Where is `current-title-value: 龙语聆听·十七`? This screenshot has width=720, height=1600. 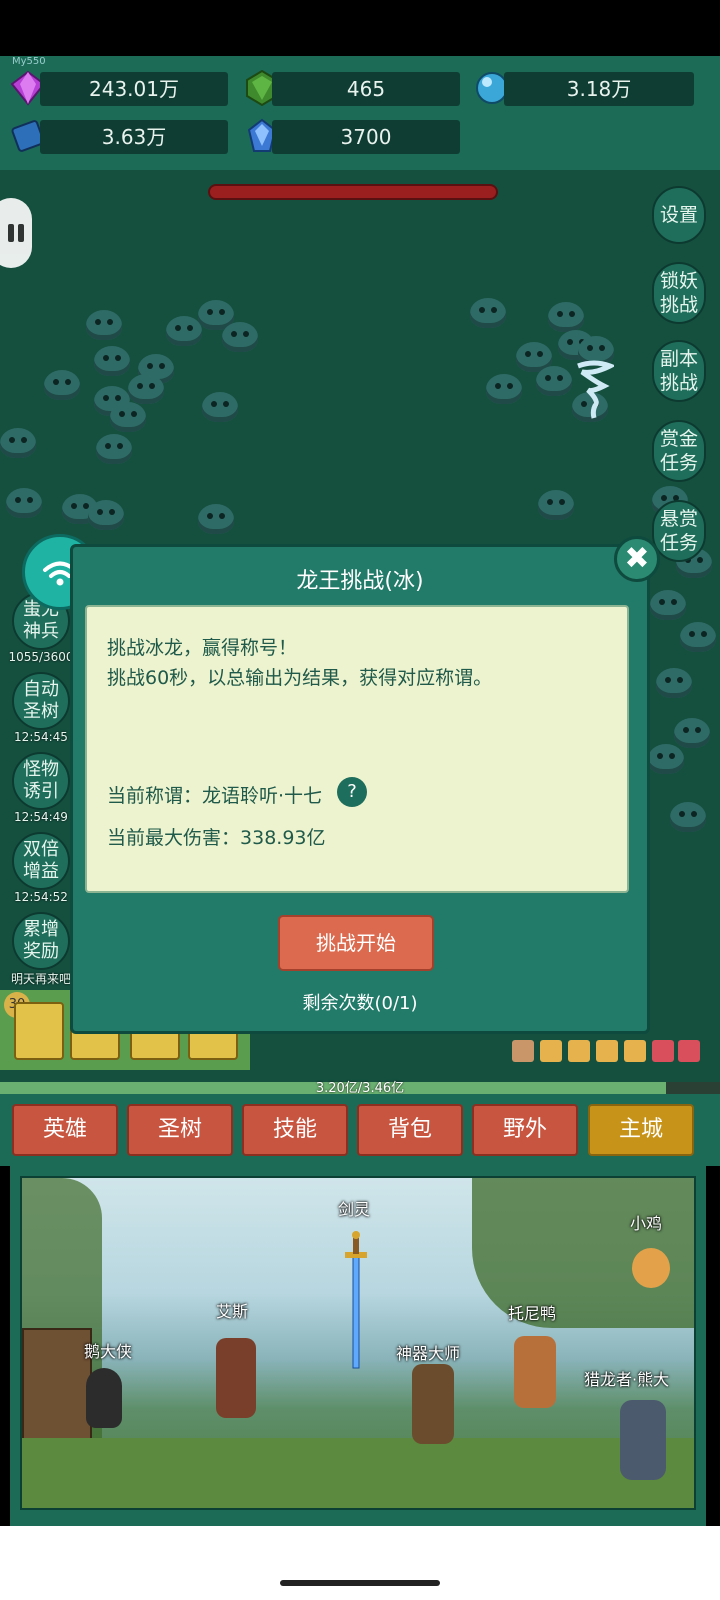 current-title-value: 龙语聆听·十七 is located at coordinates (262, 796).